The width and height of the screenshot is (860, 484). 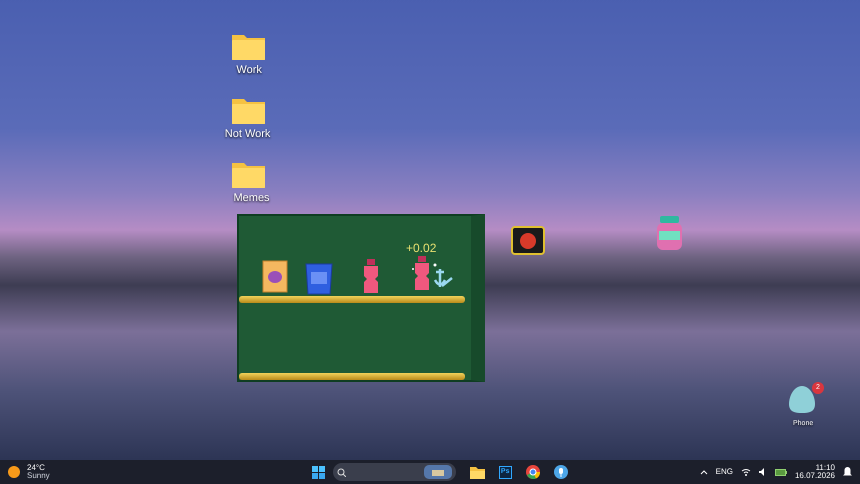 What do you see at coordinates (825, 468) in the screenshot?
I see `clock-time: 11:10` at bounding box center [825, 468].